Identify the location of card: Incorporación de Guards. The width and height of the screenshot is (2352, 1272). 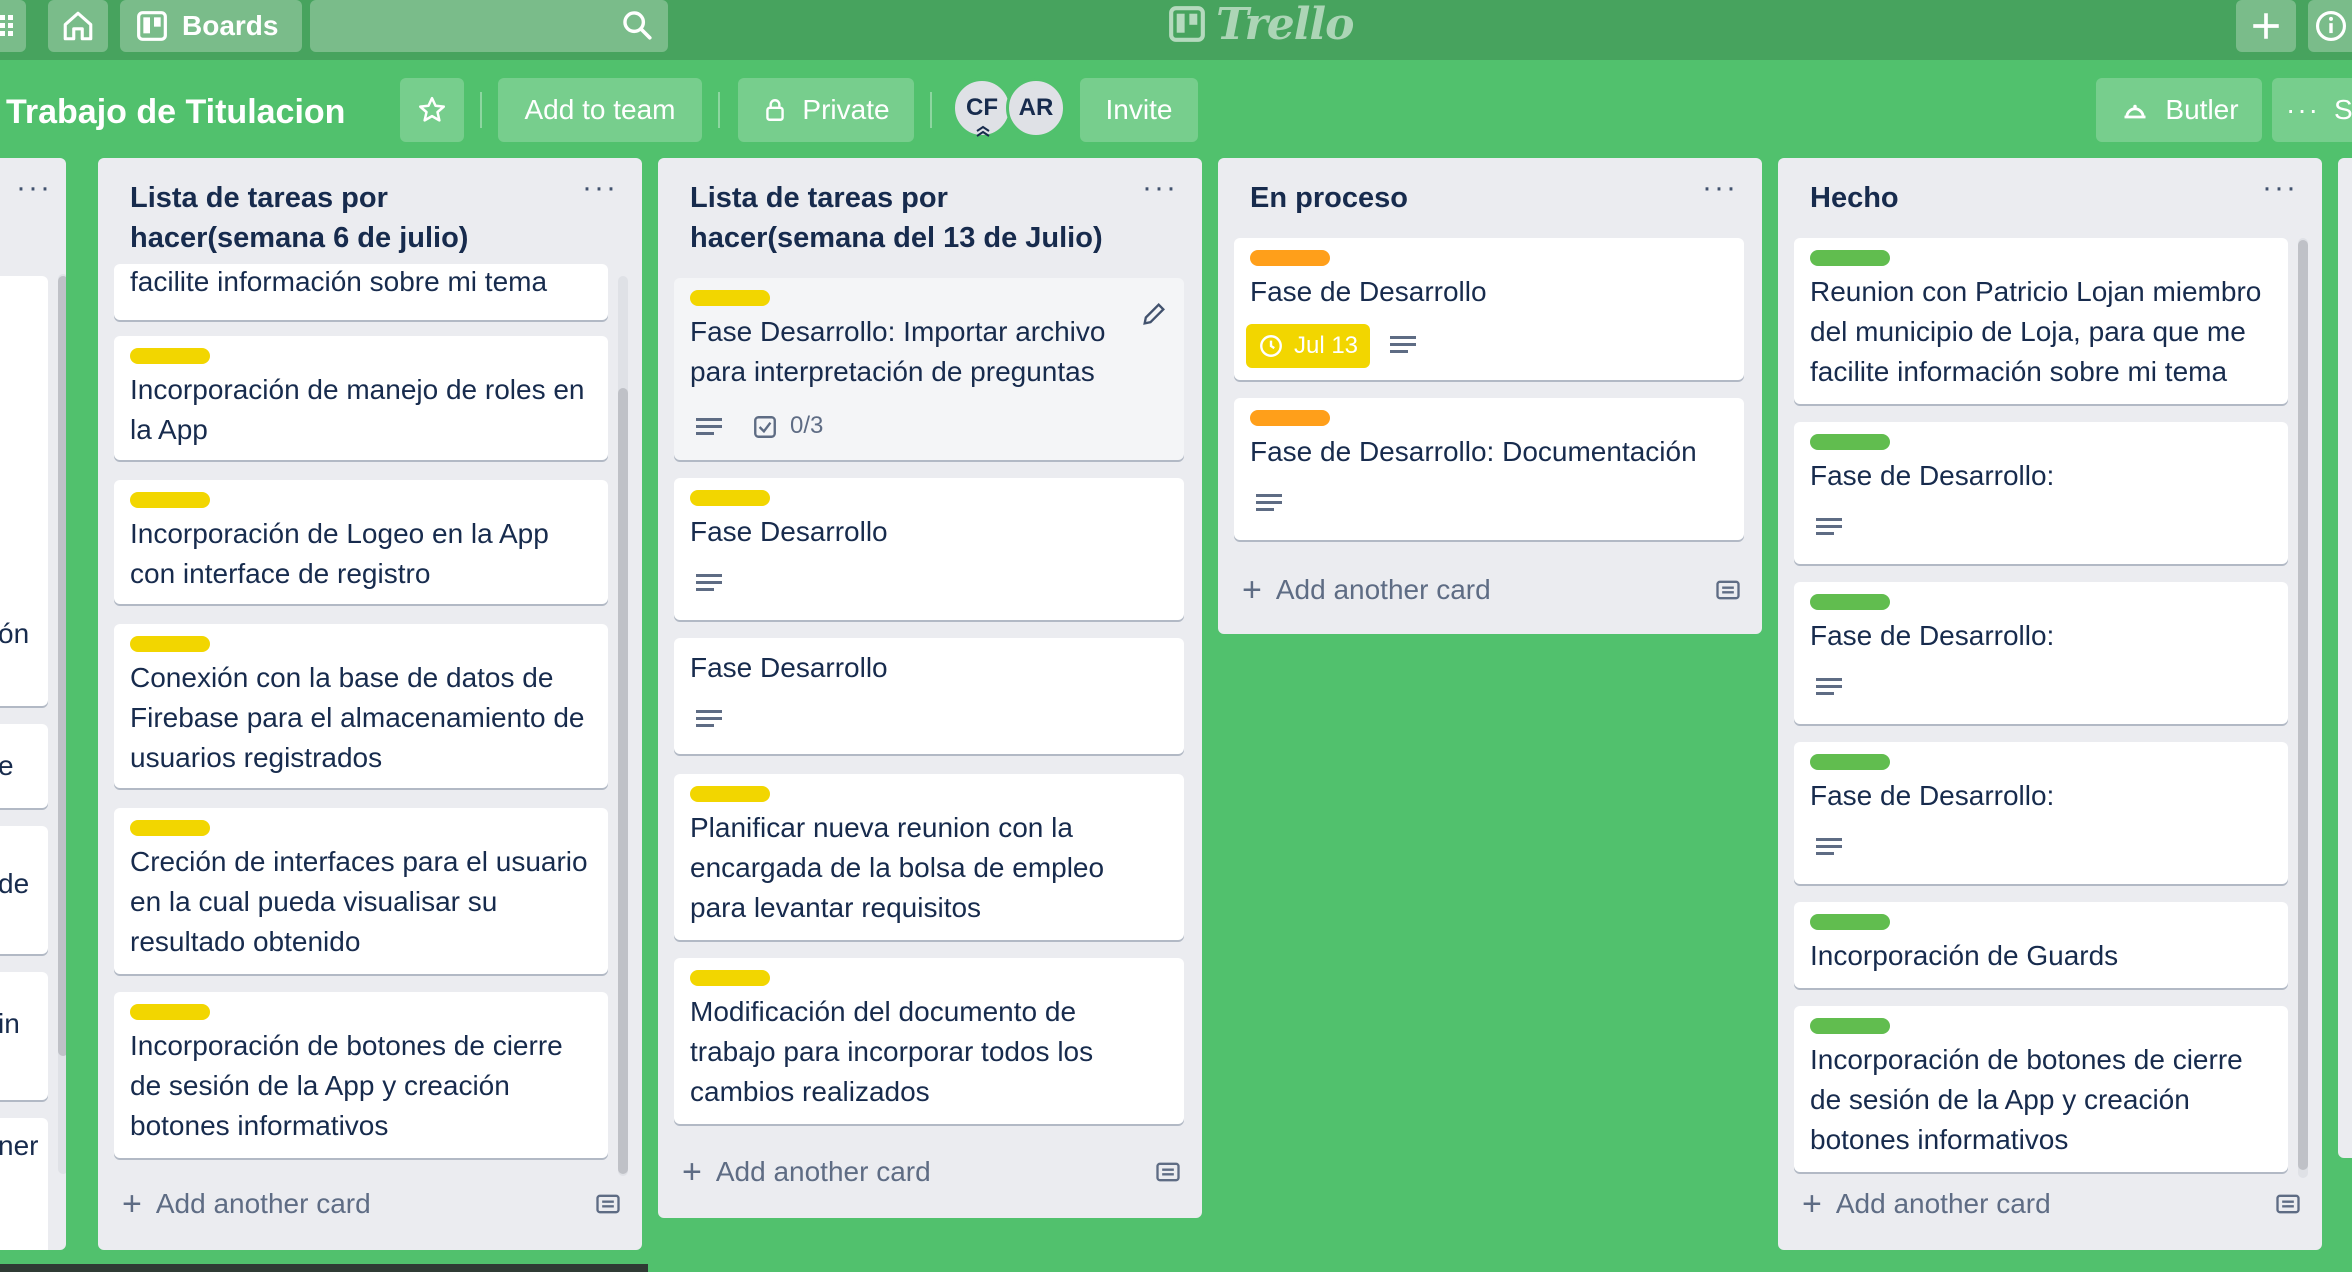
(2041, 945).